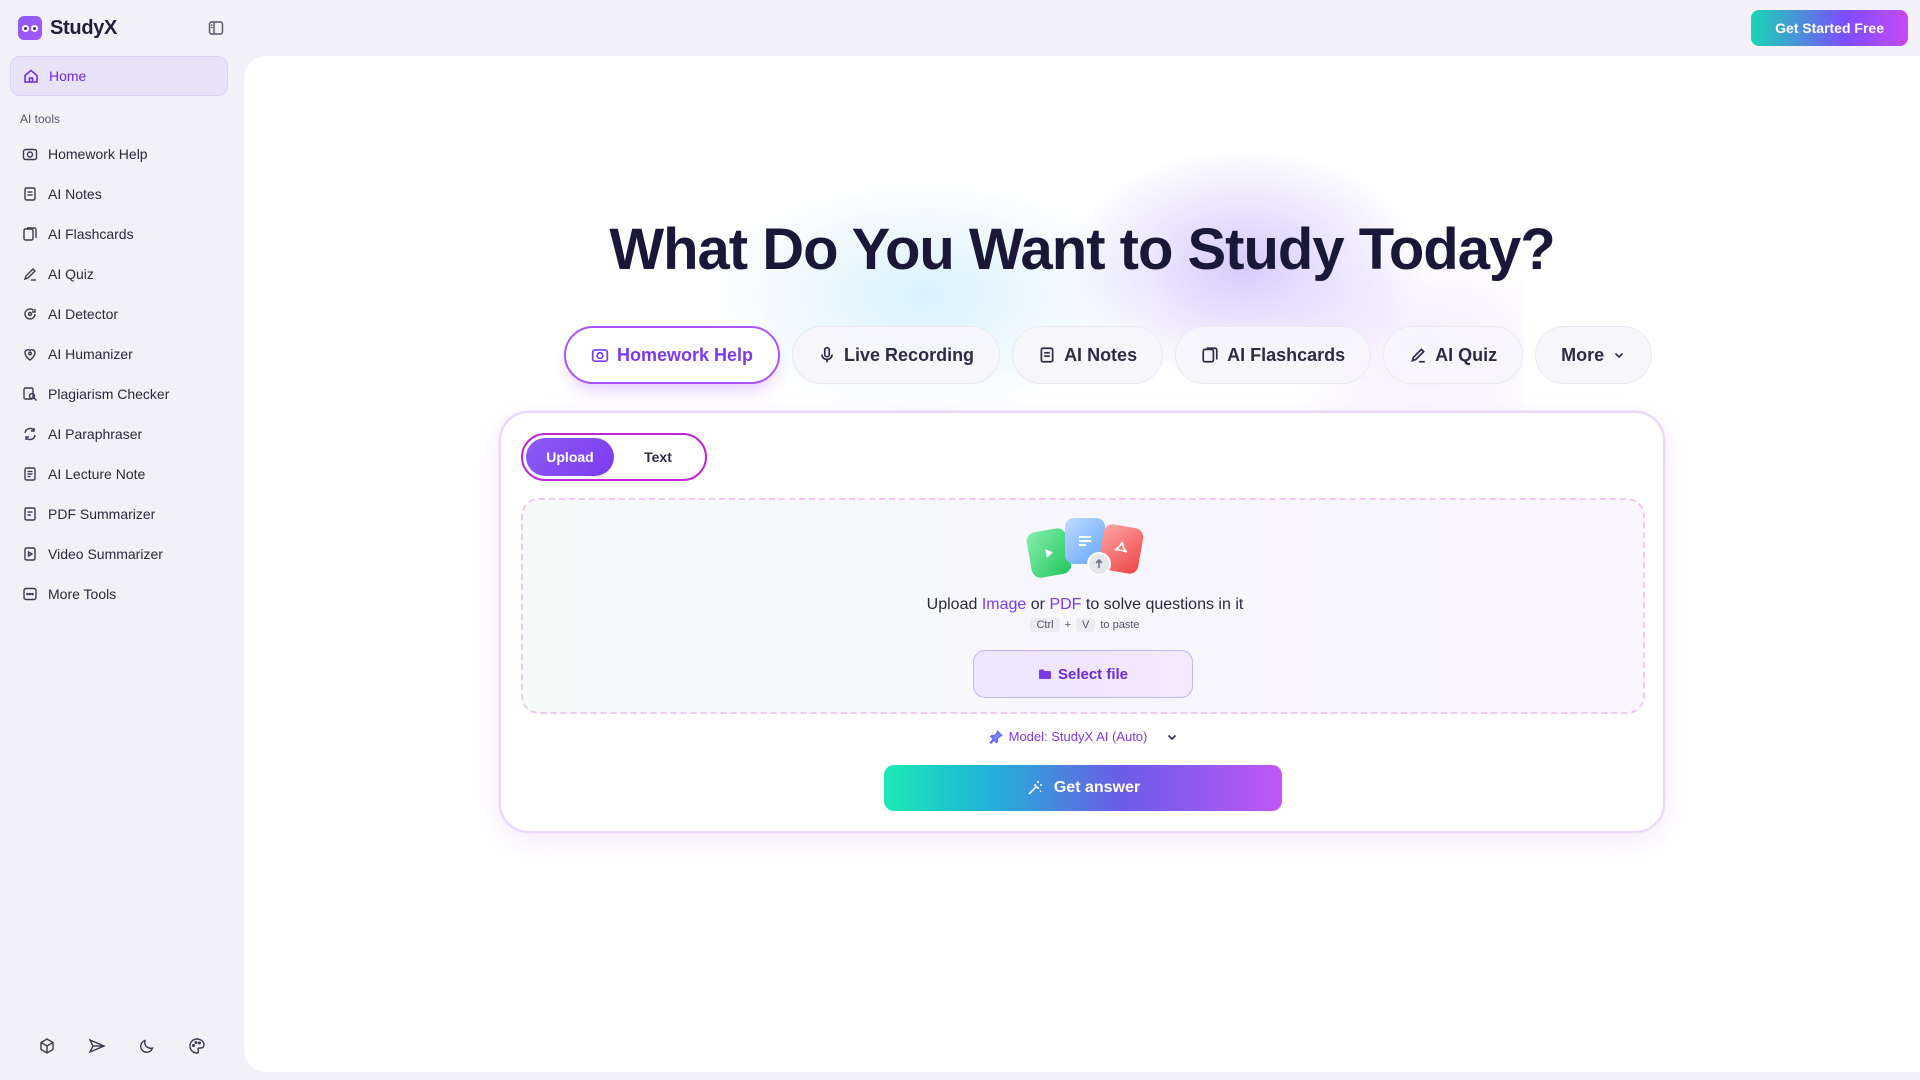 Image resolution: width=1920 pixels, height=1080 pixels. I want to click on sidebar-item-label: Video Summarizer, so click(105, 554).